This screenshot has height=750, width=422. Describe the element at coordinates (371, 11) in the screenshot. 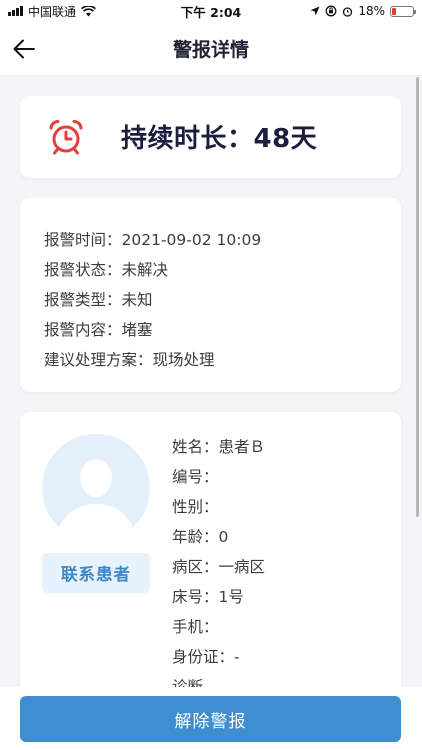

I see `battery-percent: 18%` at that location.